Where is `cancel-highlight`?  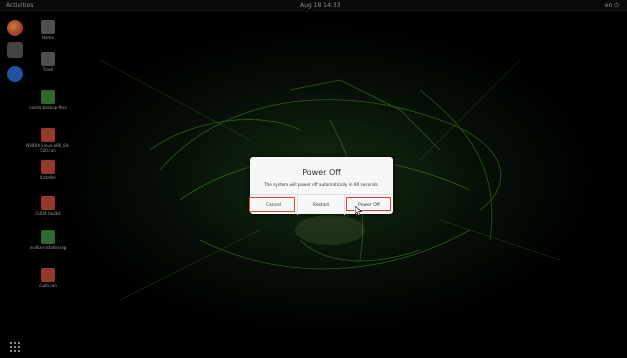 cancel-highlight is located at coordinates (272, 204).